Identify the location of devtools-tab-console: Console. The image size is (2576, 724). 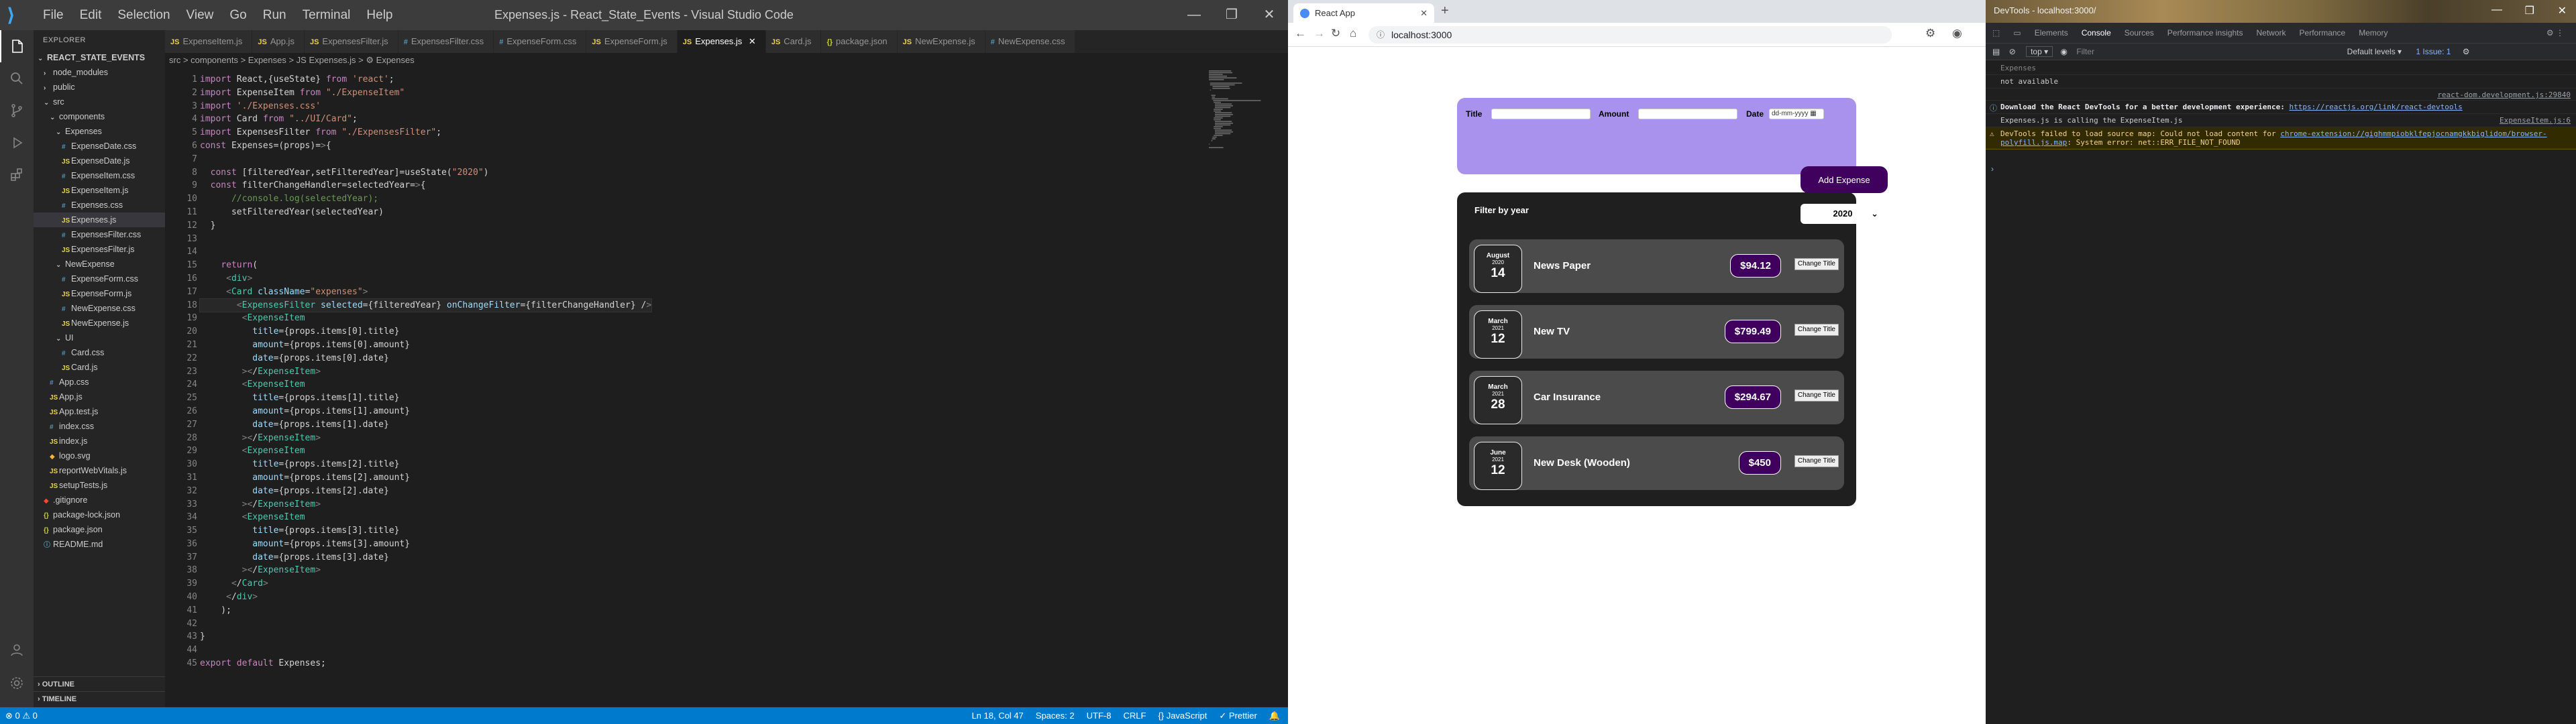
(2096, 33).